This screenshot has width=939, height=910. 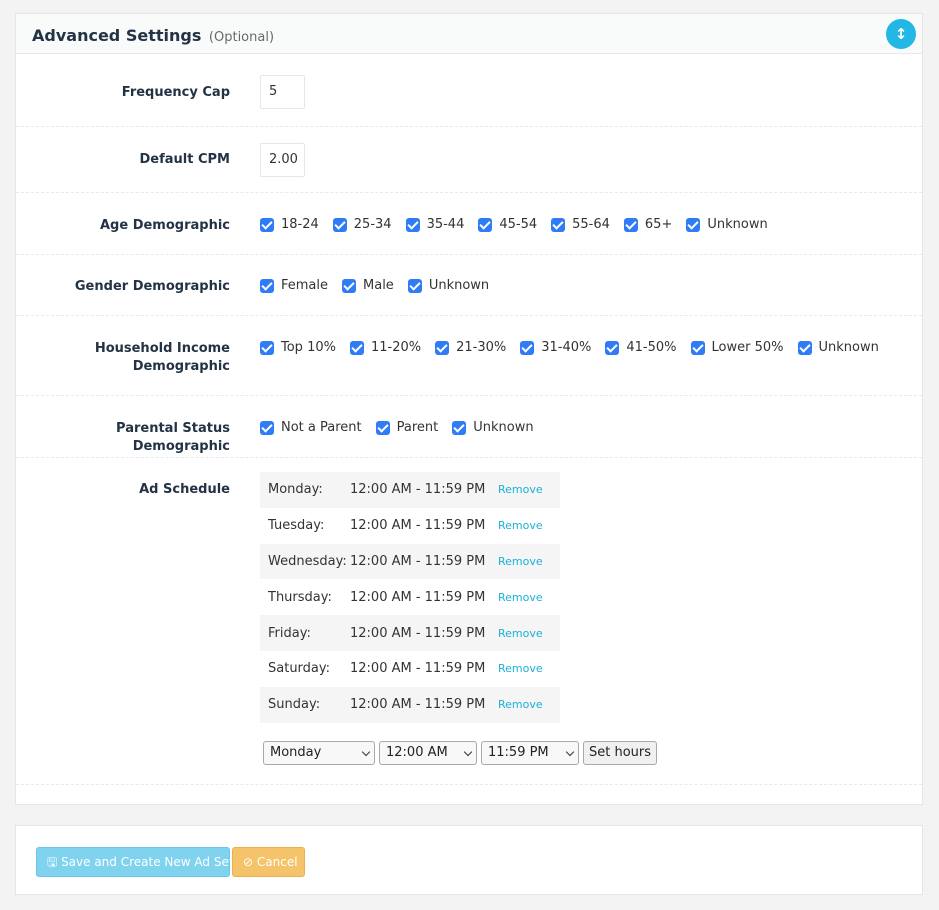 I want to click on income-option-label: 11-20%, so click(x=396, y=347).